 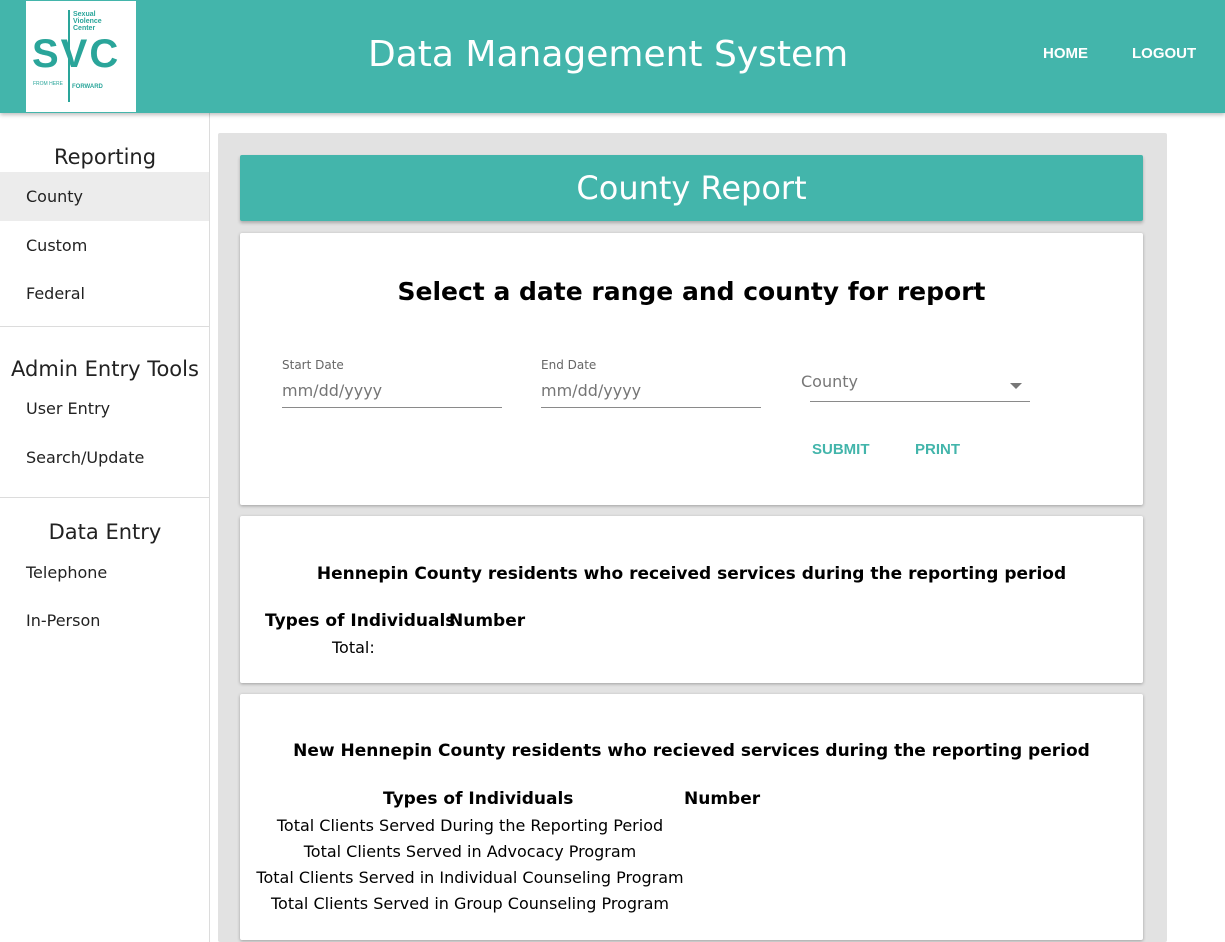 What do you see at coordinates (104, 572) in the screenshot?
I see `sidebar-item-telephone: Telephone` at bounding box center [104, 572].